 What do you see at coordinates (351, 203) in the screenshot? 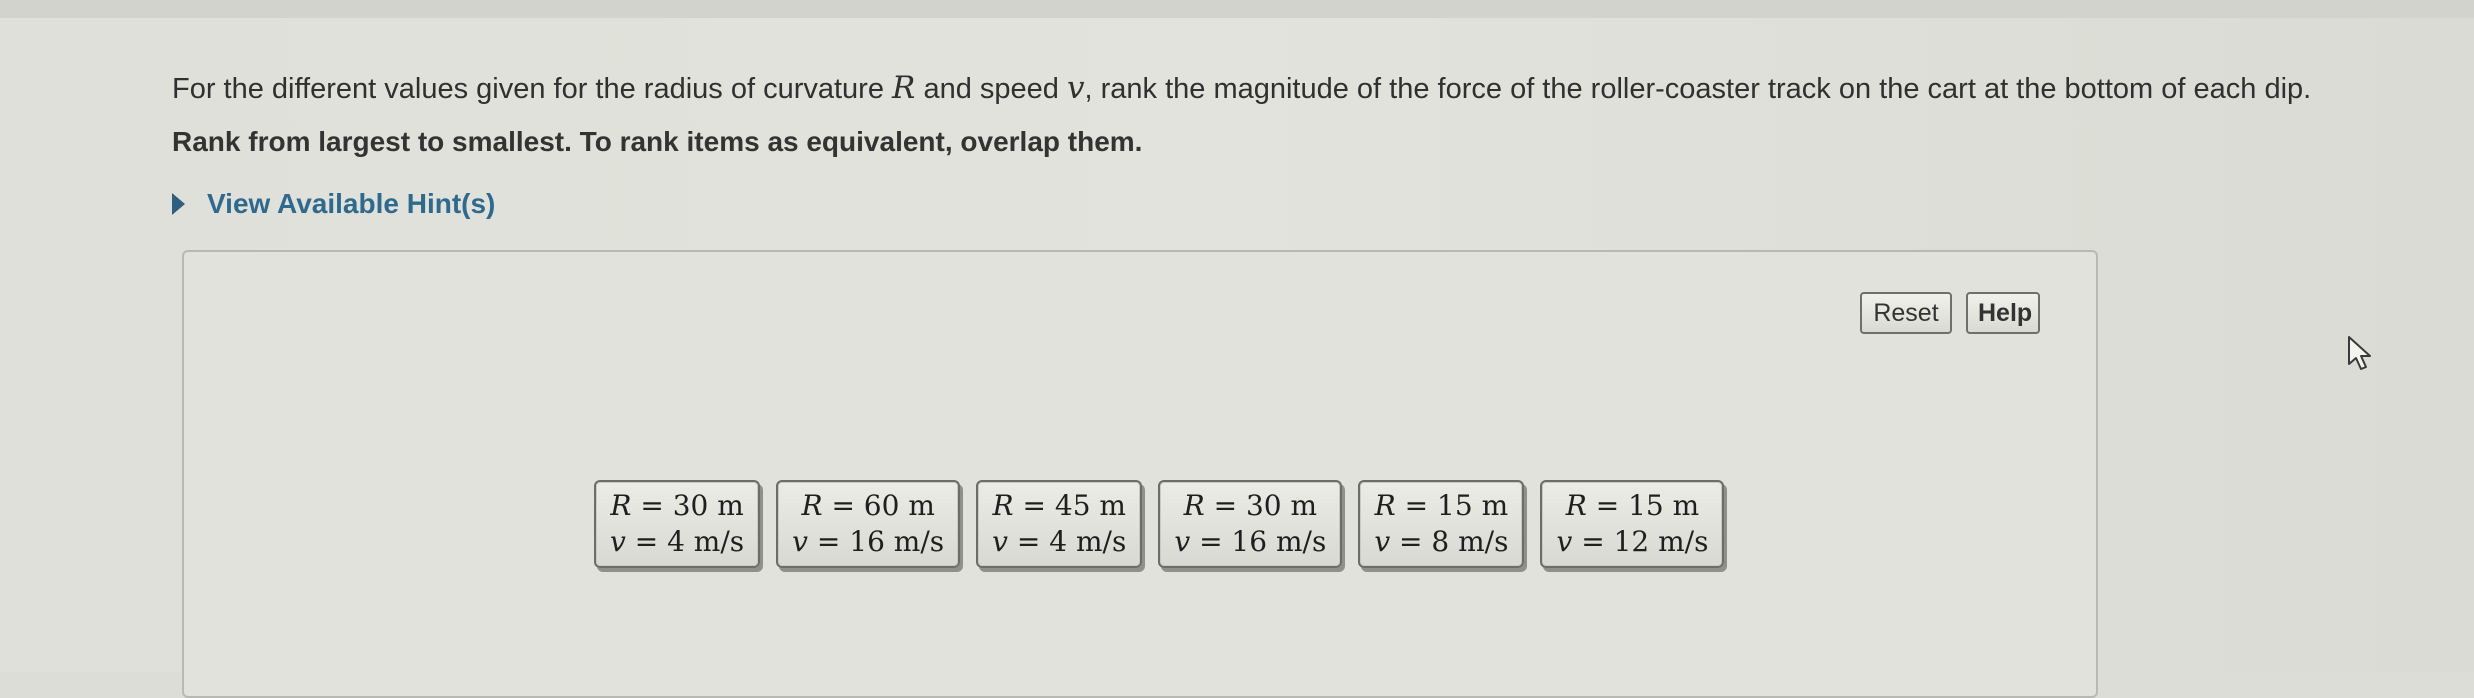
I see `view-hints-label: View Available Hint(s)` at bounding box center [351, 203].